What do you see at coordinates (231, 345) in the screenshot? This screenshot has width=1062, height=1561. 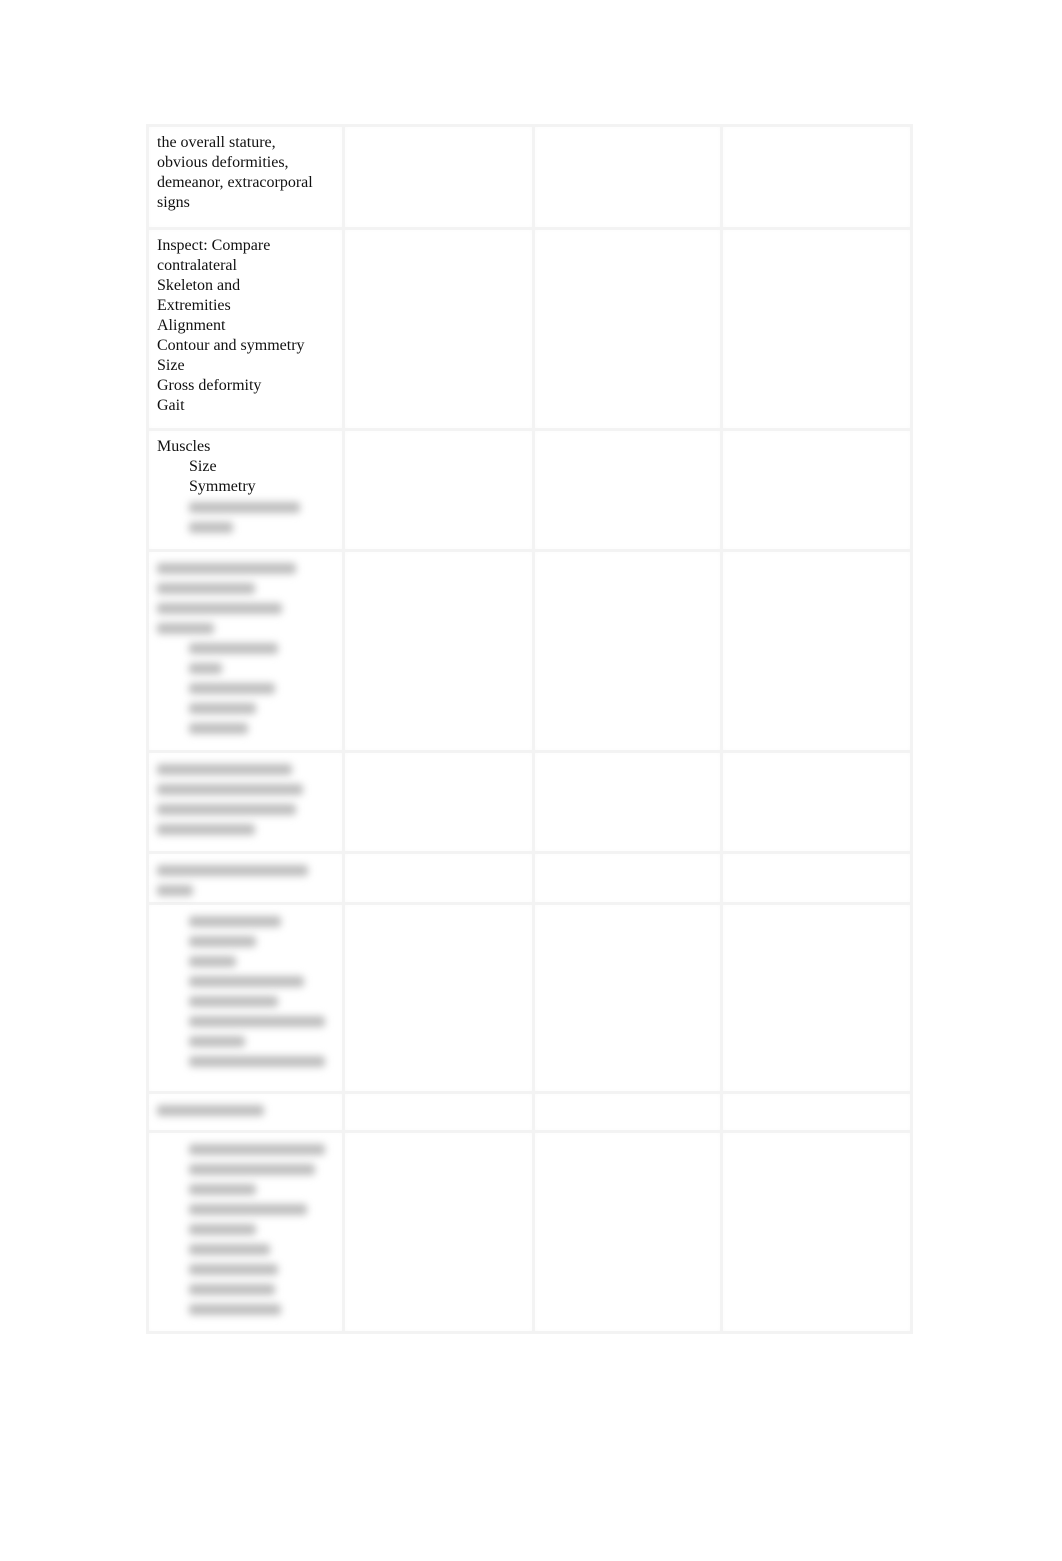 I see `item-text: Contour and symmetry` at bounding box center [231, 345].